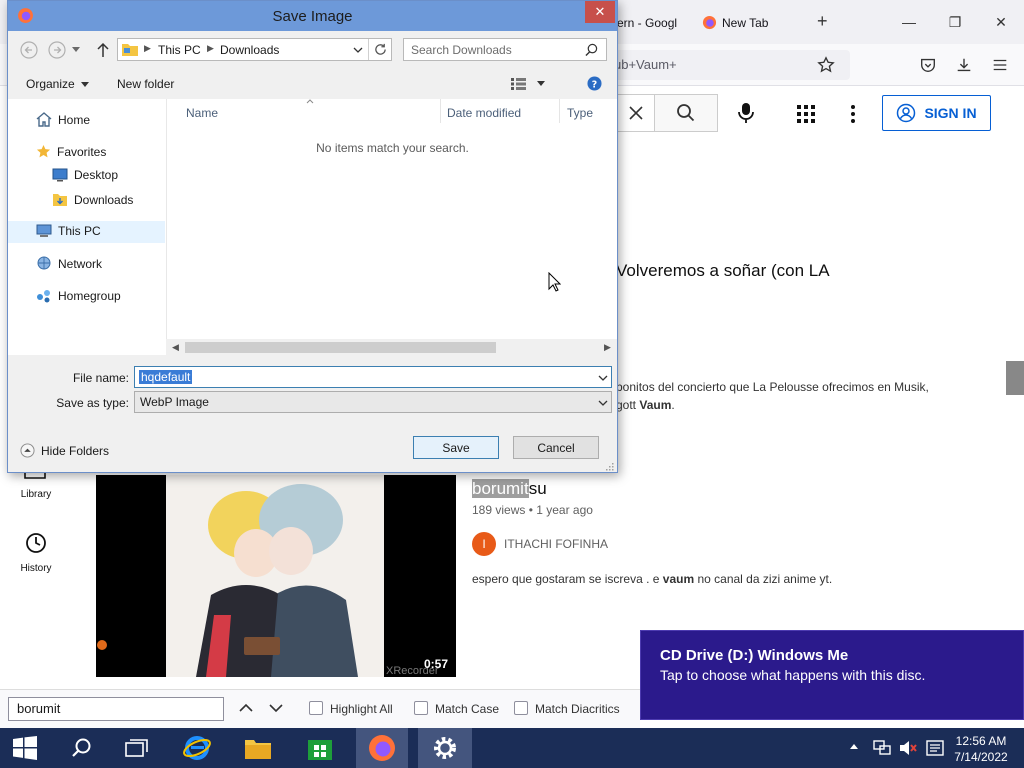  I want to click on store-button, so click(320, 748).